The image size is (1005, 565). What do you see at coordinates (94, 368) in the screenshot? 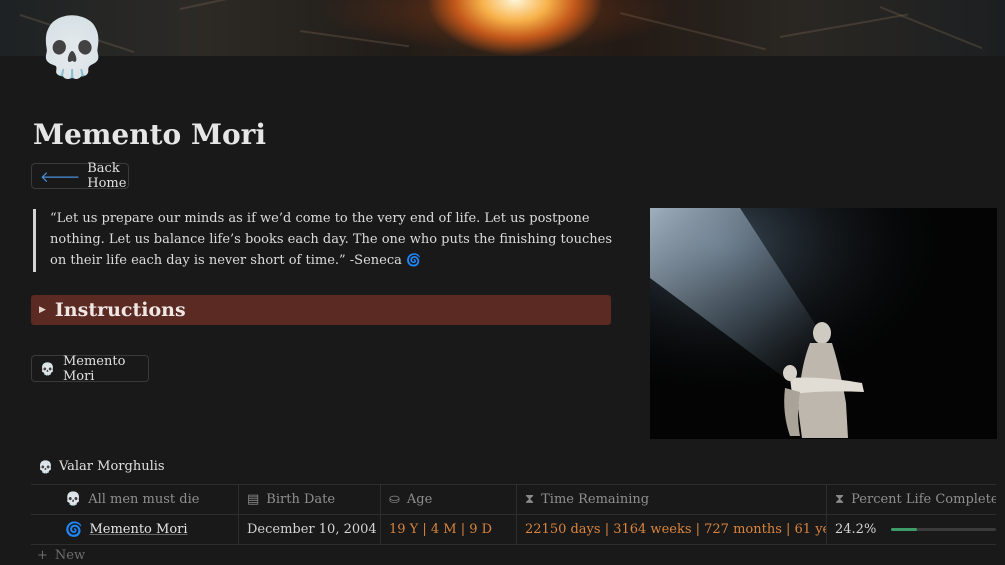
I see `memento-mori-button-label: Memento Mori` at bounding box center [94, 368].